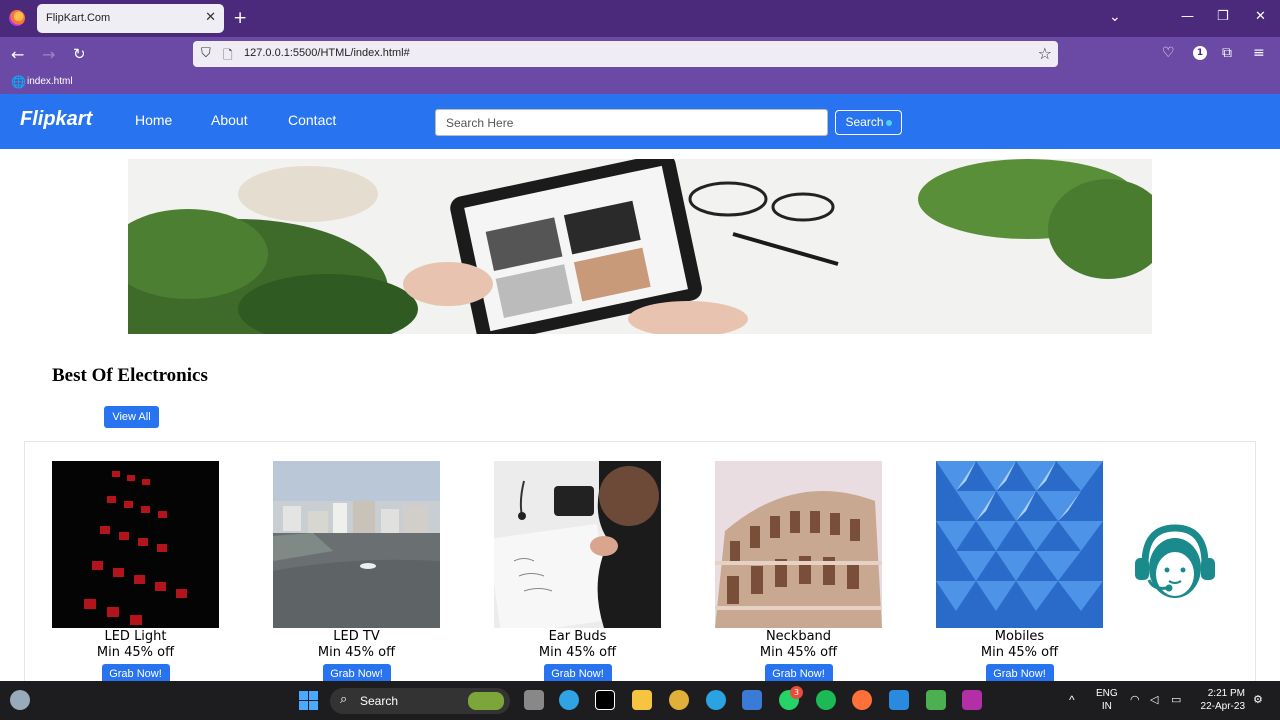 Image resolution: width=1280 pixels, height=720 pixels. I want to click on extensions-icon: ⧉, so click(1227, 53).